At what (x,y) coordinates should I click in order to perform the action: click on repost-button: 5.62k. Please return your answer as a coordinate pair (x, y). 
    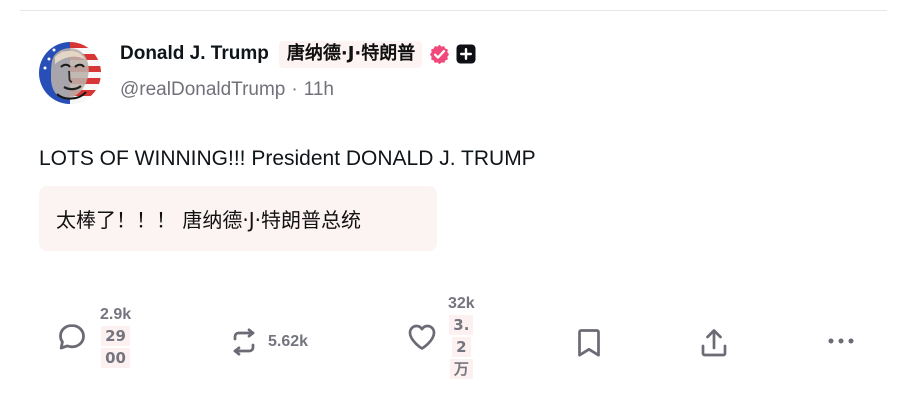
    Looking at the image, I should click on (268, 342).